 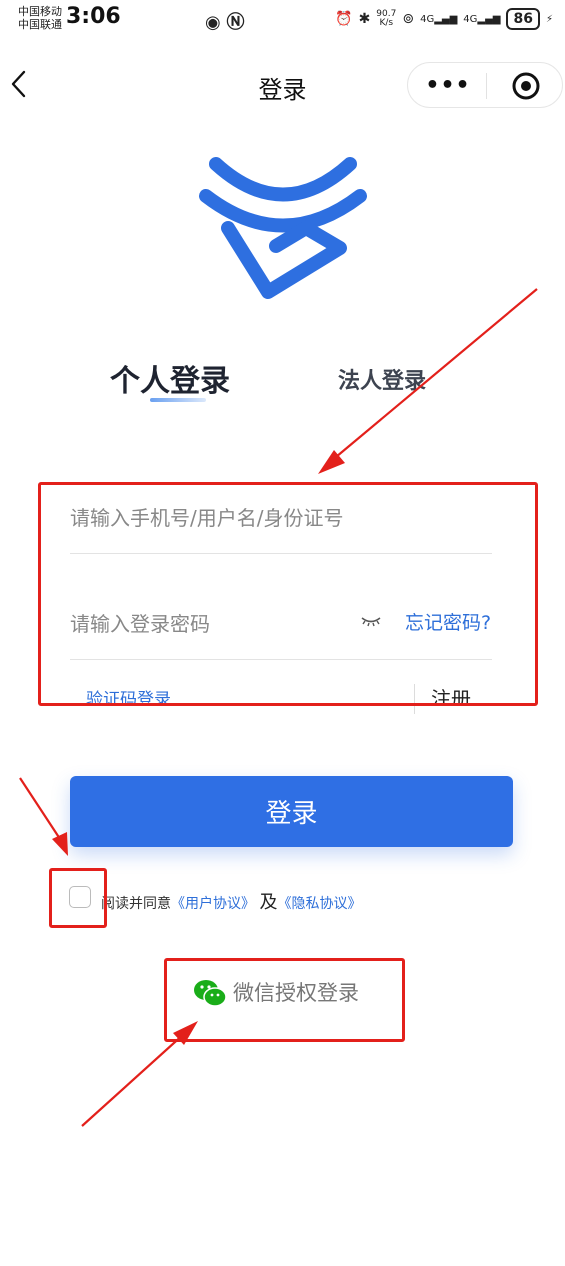 What do you see at coordinates (136, 904) in the screenshot?
I see `agreement-prefix: 阅读并同意` at bounding box center [136, 904].